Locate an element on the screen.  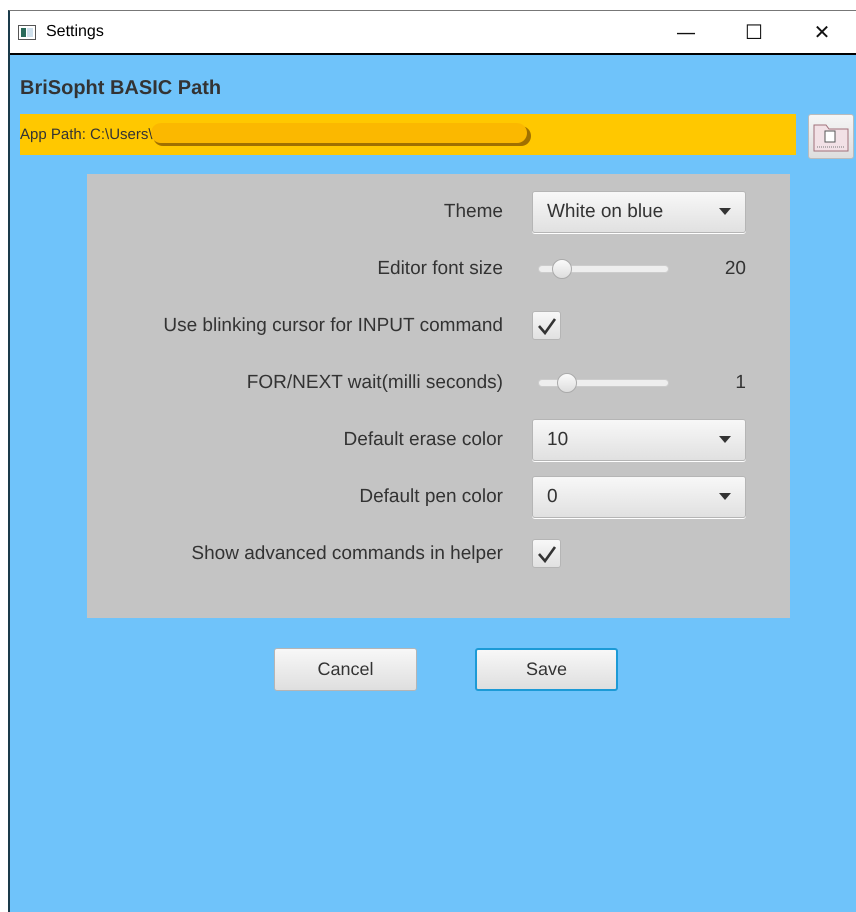
dropdown: 10 is located at coordinates (639, 439).